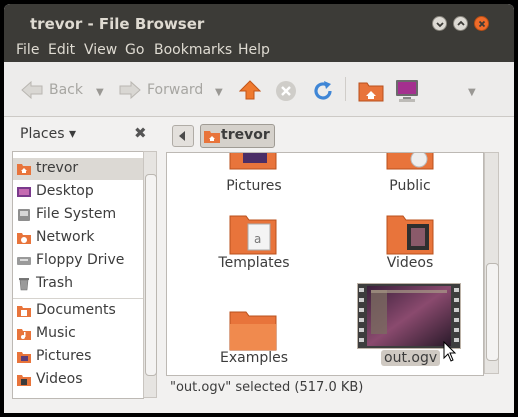 This screenshot has width=518, height=417. What do you see at coordinates (409, 316) in the screenshot?
I see `video-thumbnail-icon` at bounding box center [409, 316].